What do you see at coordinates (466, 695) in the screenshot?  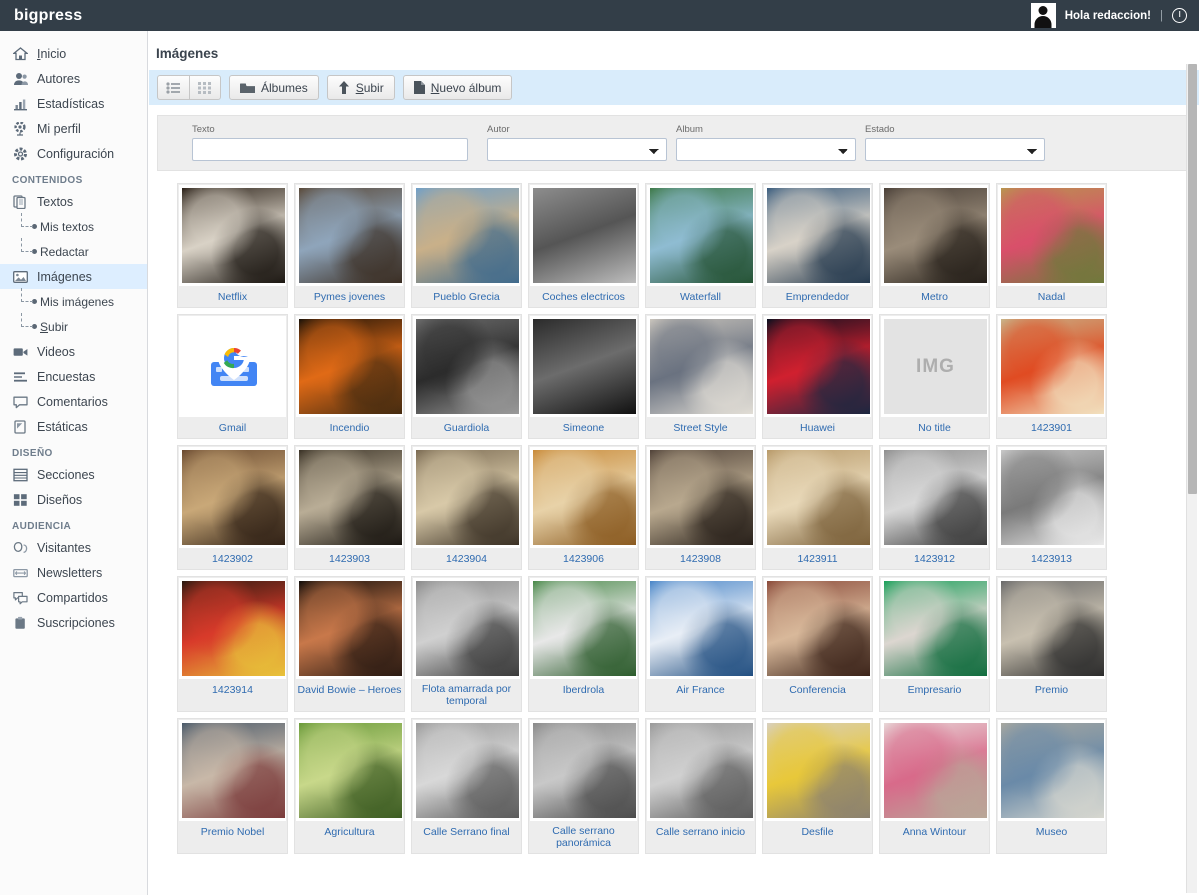 I see `gallery-item-caption: Flota amarrada por temporal` at bounding box center [466, 695].